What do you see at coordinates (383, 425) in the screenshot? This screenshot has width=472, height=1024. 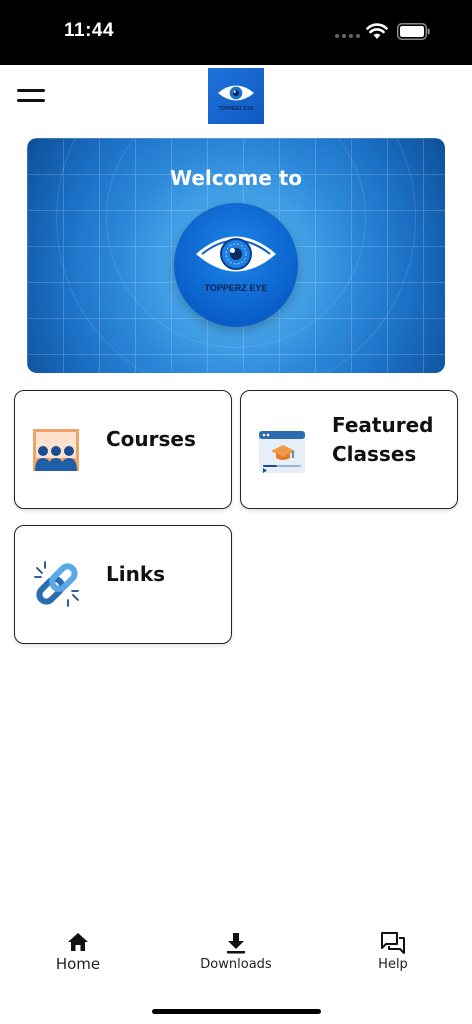 I see `featured-classes-label-line1: Featured` at bounding box center [383, 425].